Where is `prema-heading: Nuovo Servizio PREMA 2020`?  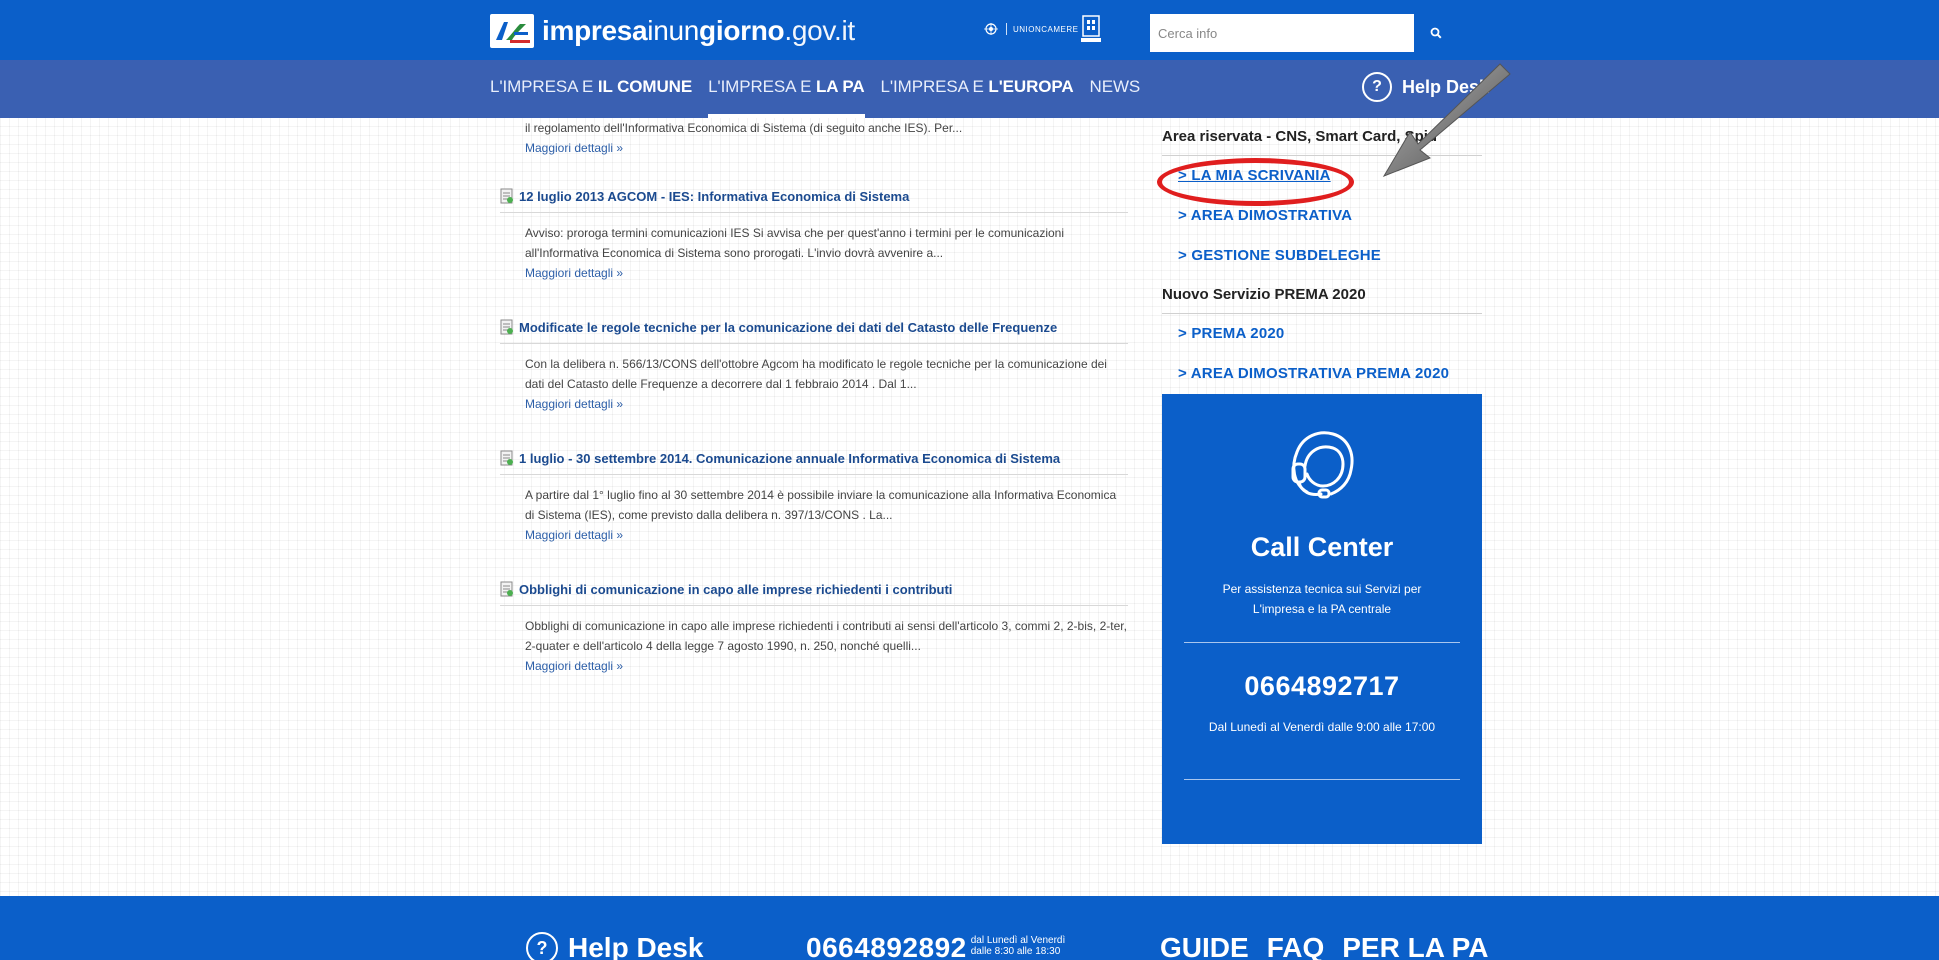 prema-heading: Nuovo Servizio PREMA 2020 is located at coordinates (1322, 295).